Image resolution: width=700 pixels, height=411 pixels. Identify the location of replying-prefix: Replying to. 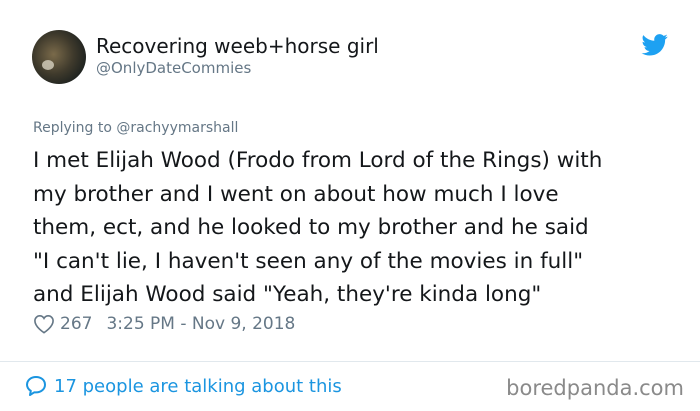
(72, 128).